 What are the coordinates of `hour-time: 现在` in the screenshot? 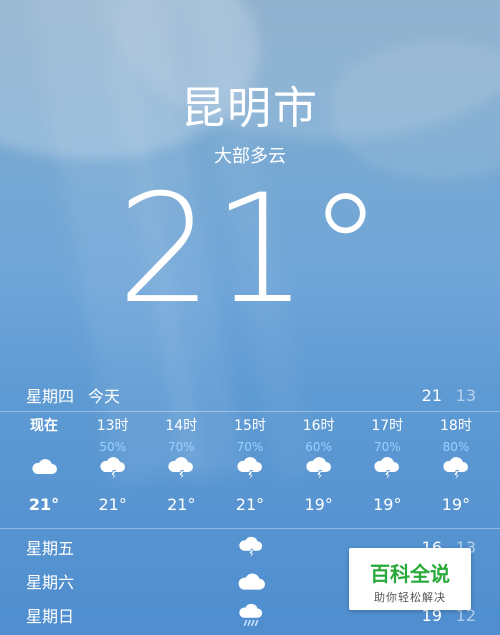 It's located at (44, 426).